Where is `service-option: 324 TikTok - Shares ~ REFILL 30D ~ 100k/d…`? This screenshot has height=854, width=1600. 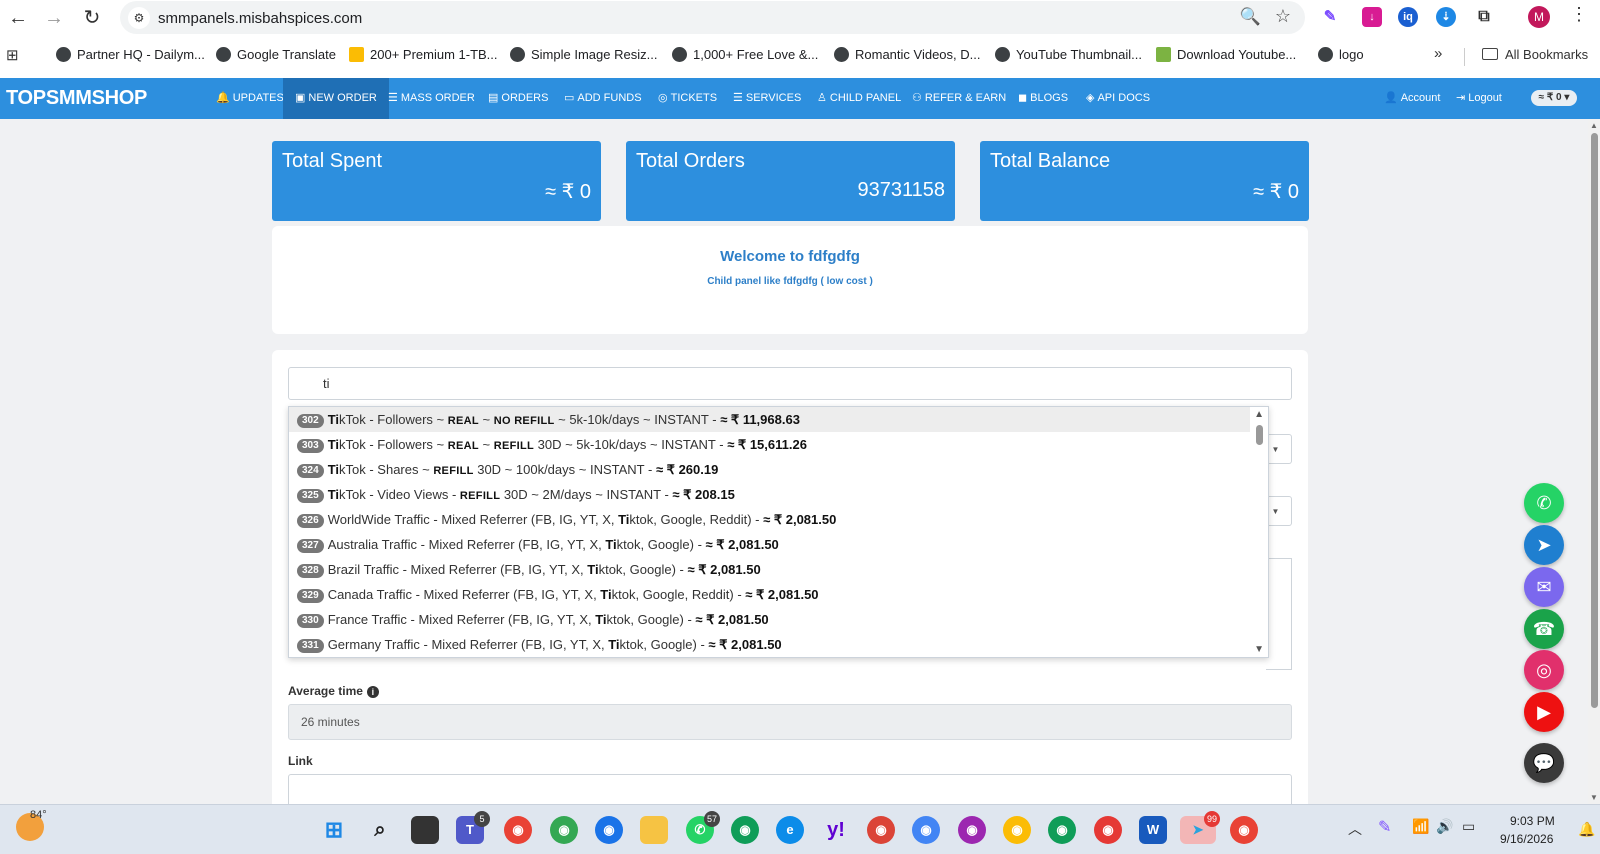 service-option: 324 TikTok - Shares ~ REFILL 30D ~ 100k/d… is located at coordinates (770, 469).